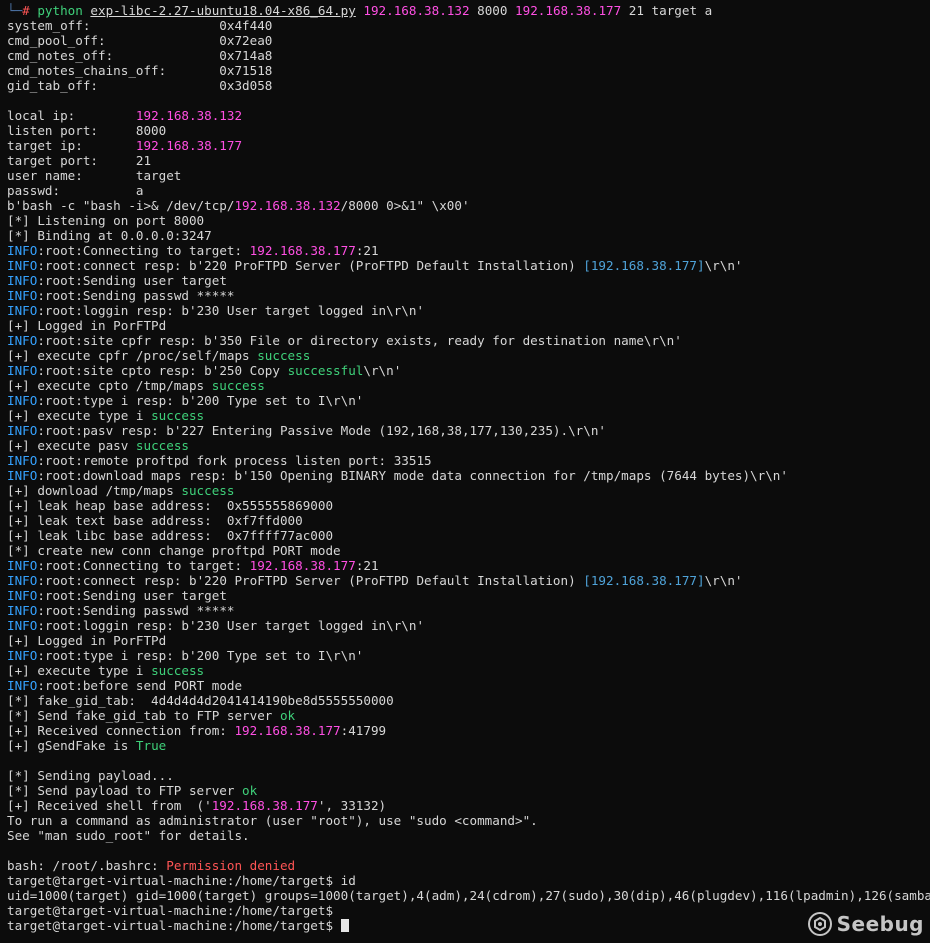 The height and width of the screenshot is (943, 930). Describe the element at coordinates (132, 355) in the screenshot. I see `terminal-text-segment: [+] execute cpfr /proc/self/maps` at that location.